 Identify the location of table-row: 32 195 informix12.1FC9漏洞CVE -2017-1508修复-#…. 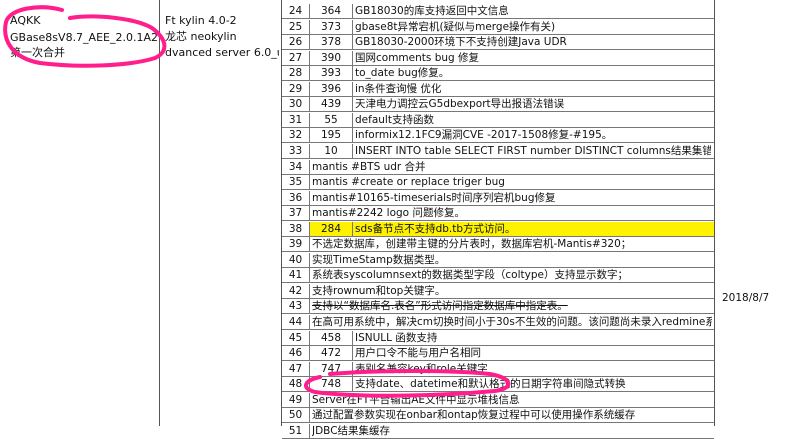
(498, 136).